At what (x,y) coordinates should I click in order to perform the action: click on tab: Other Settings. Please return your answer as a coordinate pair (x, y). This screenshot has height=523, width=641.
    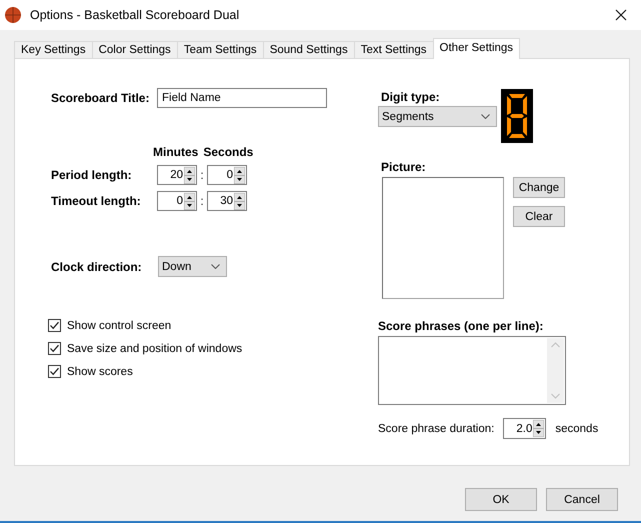
    Looking at the image, I should click on (476, 48).